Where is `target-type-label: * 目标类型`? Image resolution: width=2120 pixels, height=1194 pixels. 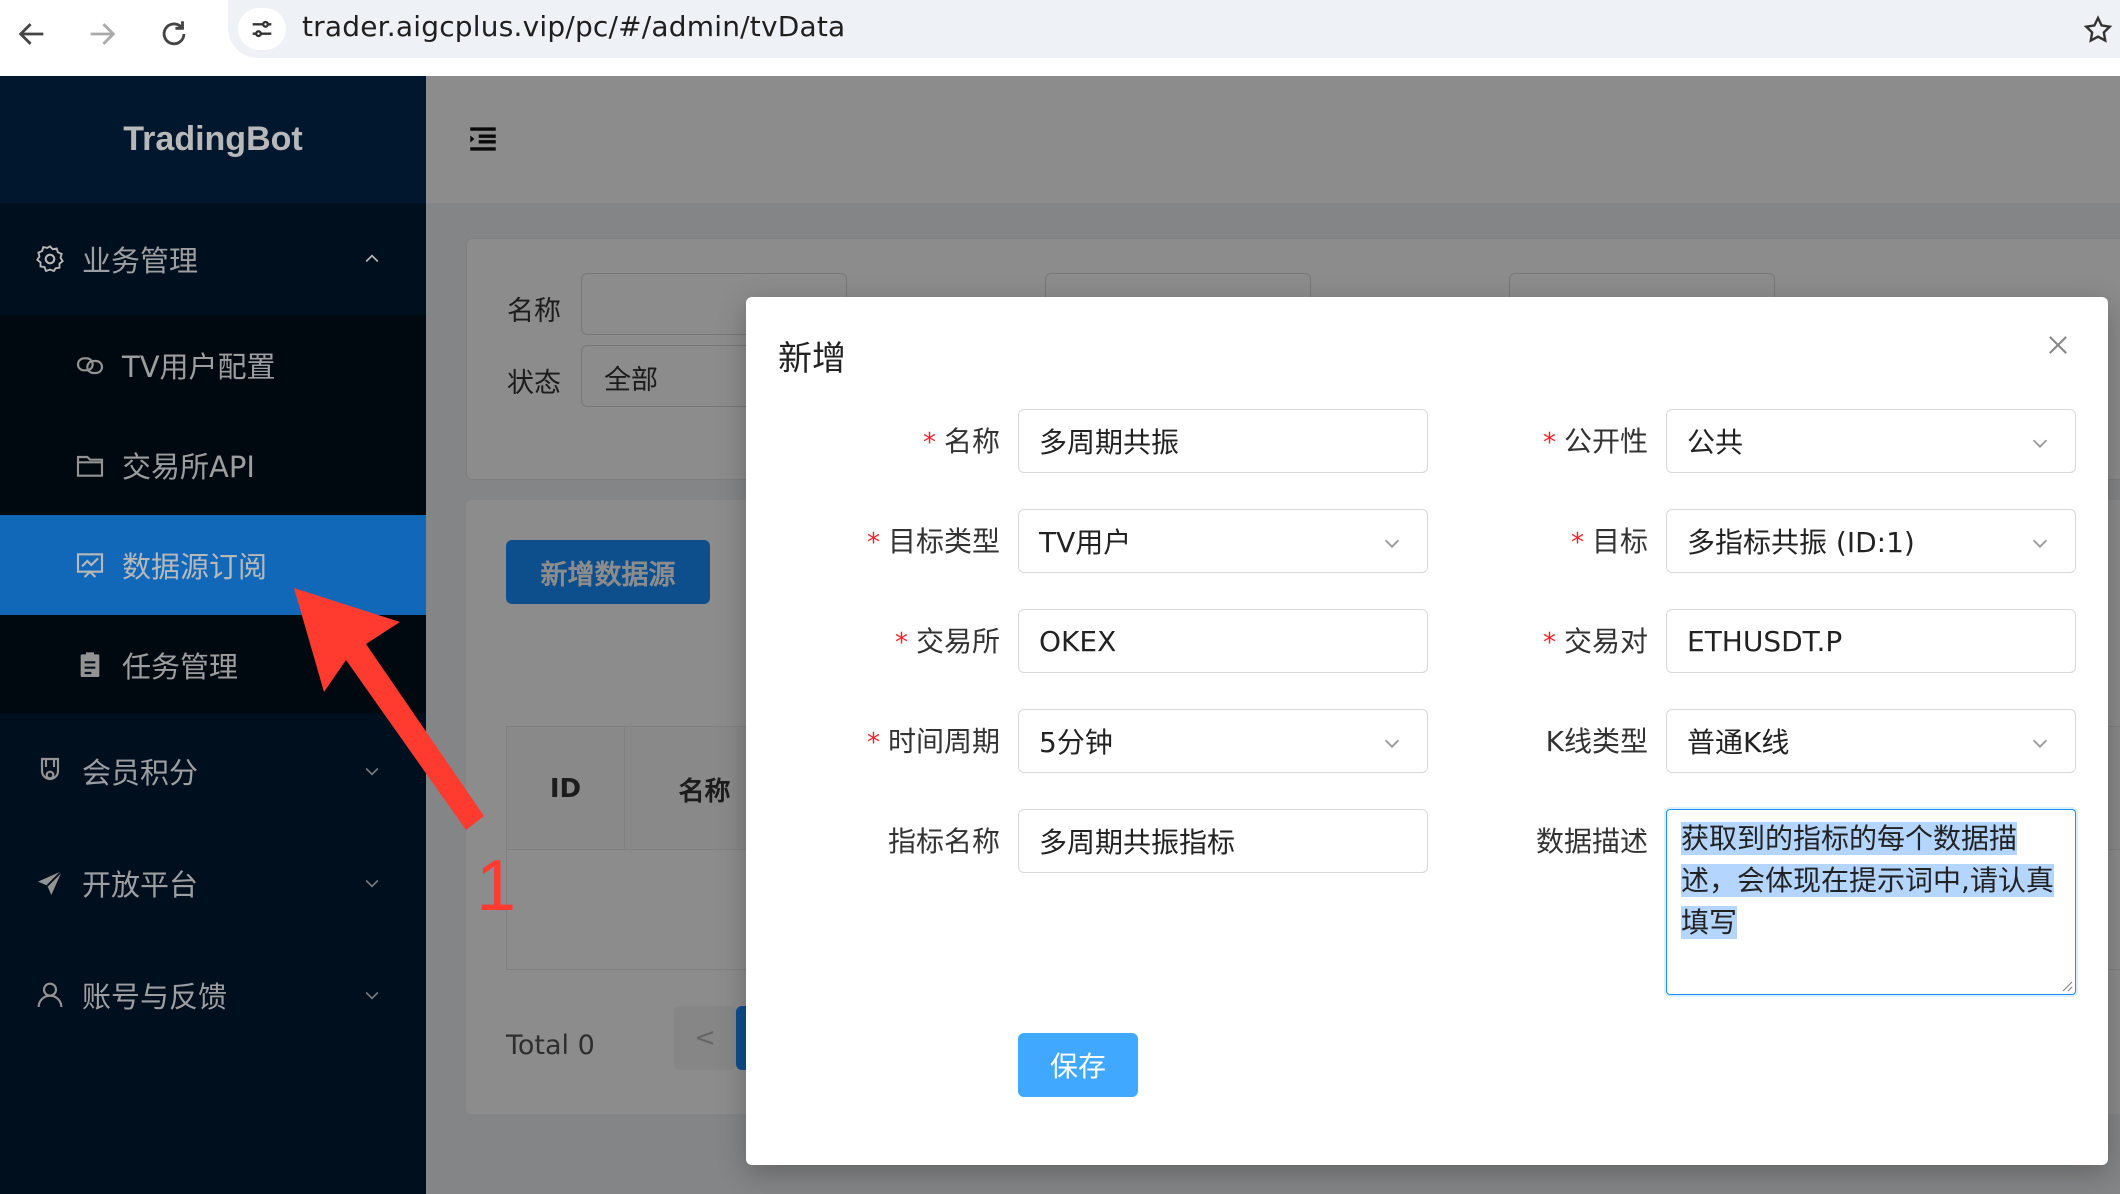
target-type-label: * 目标类型 is located at coordinates (933, 540).